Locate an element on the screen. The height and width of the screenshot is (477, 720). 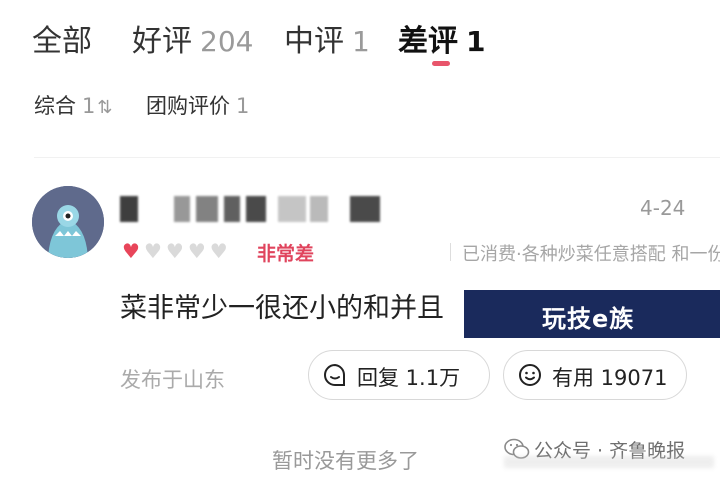
tab-good-count: 204 is located at coordinates (227, 41).